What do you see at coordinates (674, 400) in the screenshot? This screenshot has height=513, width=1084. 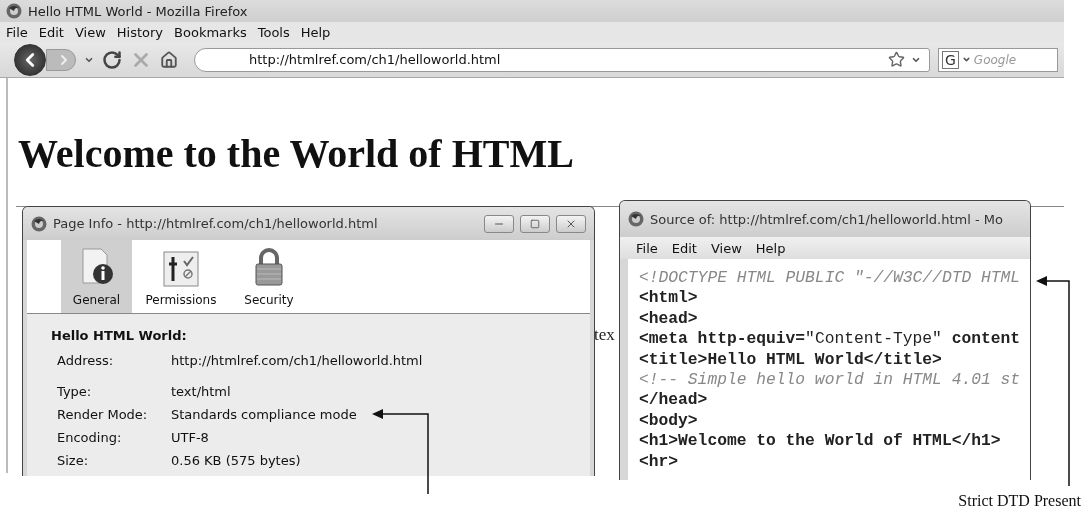 I see `code-line: </head>` at bounding box center [674, 400].